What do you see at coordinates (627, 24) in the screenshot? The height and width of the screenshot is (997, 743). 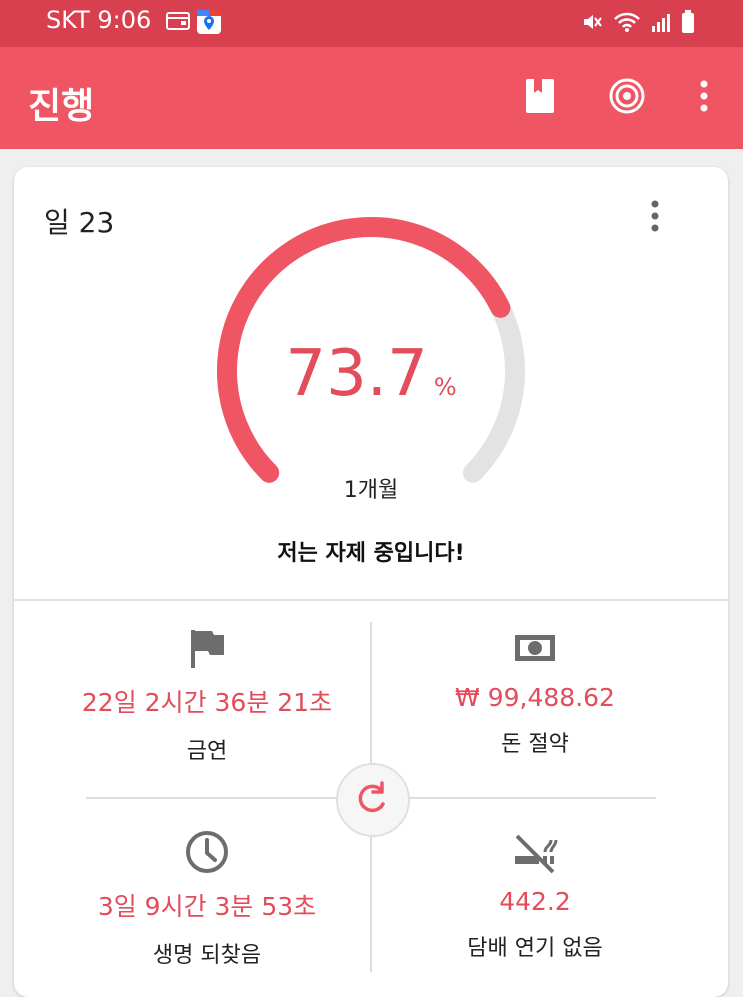 I see `wifi-icon` at bounding box center [627, 24].